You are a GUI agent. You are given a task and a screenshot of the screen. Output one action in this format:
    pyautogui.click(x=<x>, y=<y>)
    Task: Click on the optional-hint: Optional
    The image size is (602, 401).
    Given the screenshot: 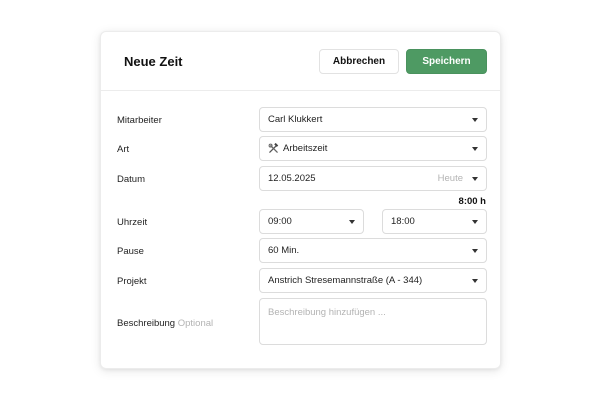 What is the action you would take?
    pyautogui.click(x=195, y=323)
    